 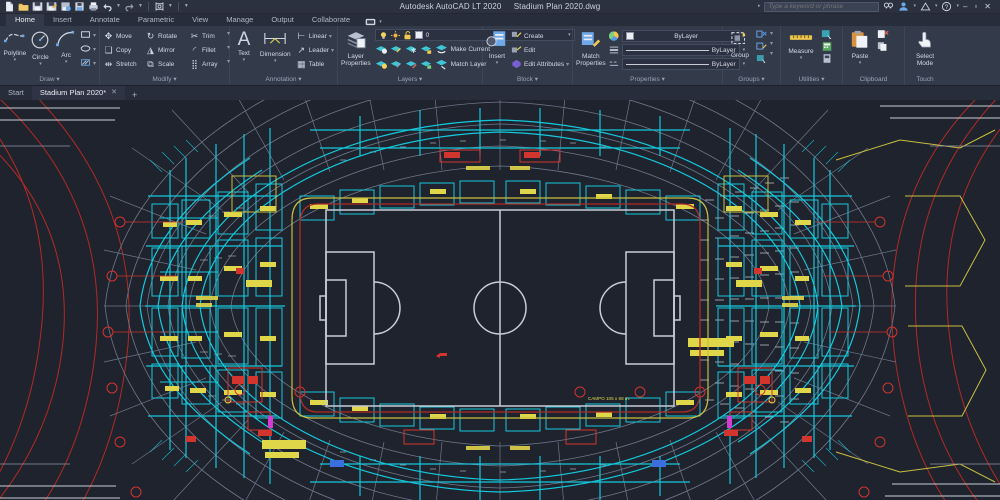 What do you see at coordinates (186, 6) in the screenshot?
I see `qat-customize-icon: ▼` at bounding box center [186, 6].